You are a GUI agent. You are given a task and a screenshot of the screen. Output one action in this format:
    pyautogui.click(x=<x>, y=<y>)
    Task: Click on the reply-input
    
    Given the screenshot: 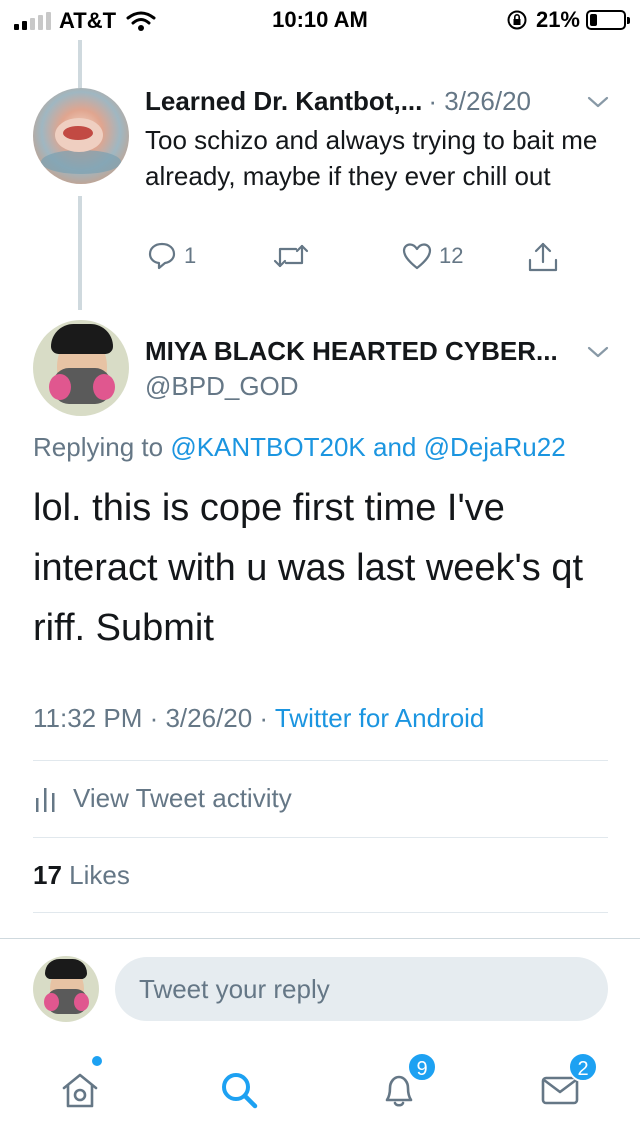 What is the action you would take?
    pyautogui.click(x=361, y=989)
    